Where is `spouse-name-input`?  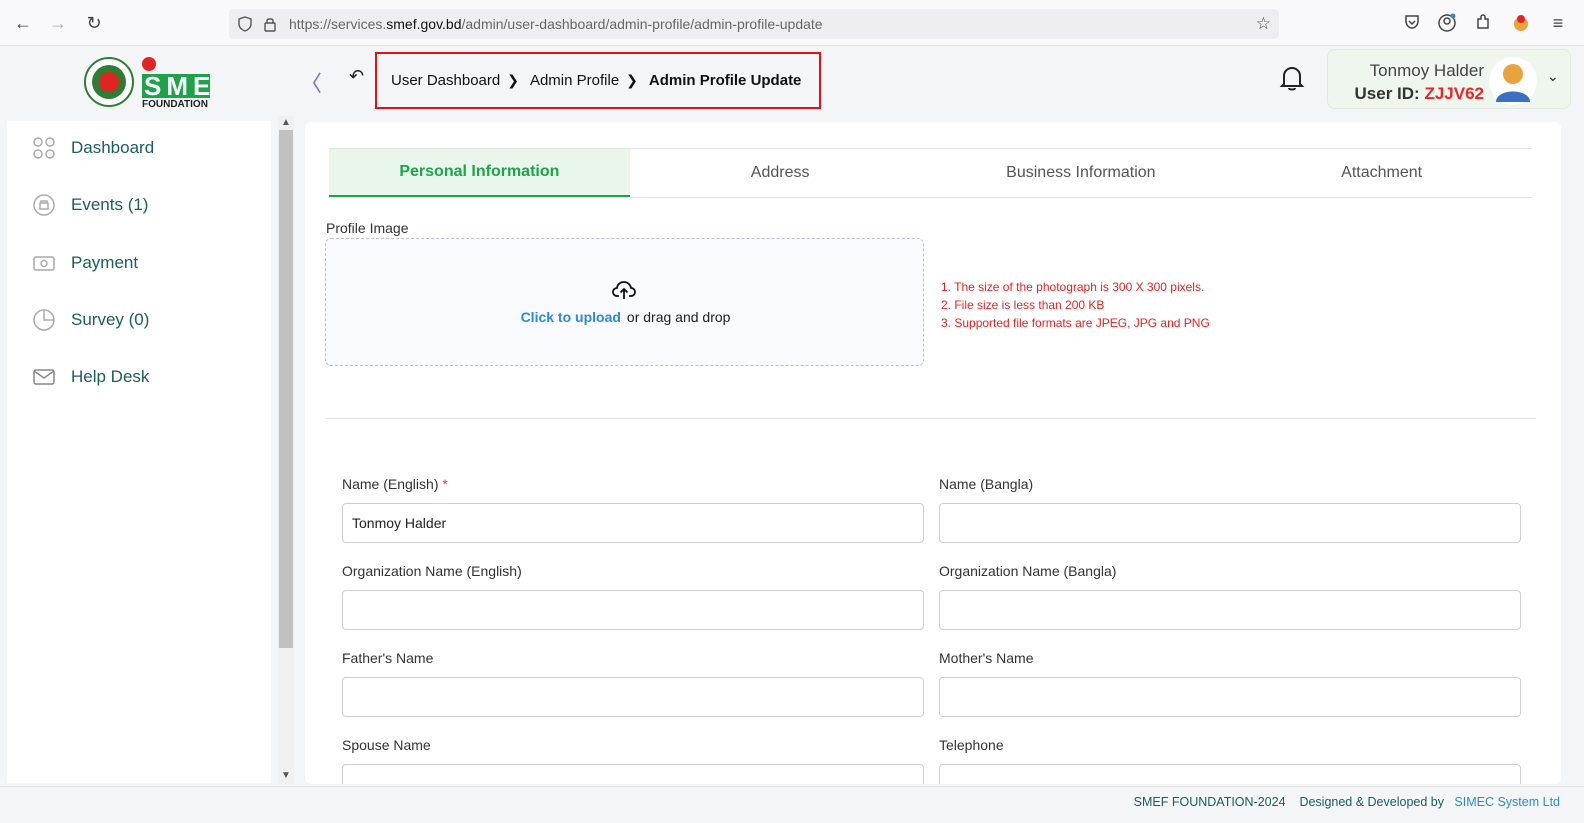
spouse-name-input is located at coordinates (633, 774).